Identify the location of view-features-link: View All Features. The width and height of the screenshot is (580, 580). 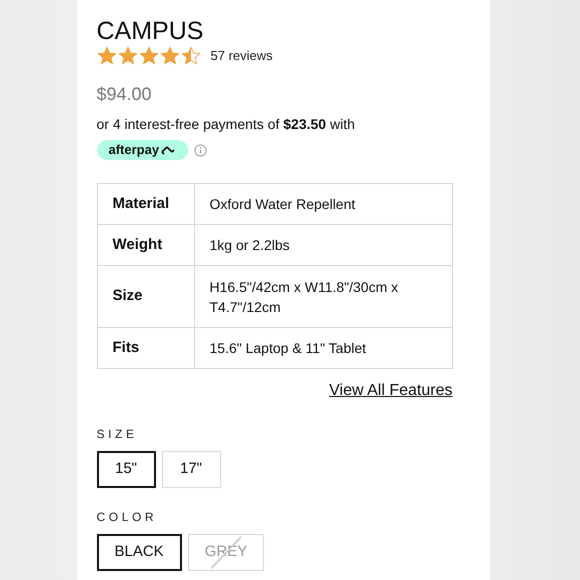
(390, 391).